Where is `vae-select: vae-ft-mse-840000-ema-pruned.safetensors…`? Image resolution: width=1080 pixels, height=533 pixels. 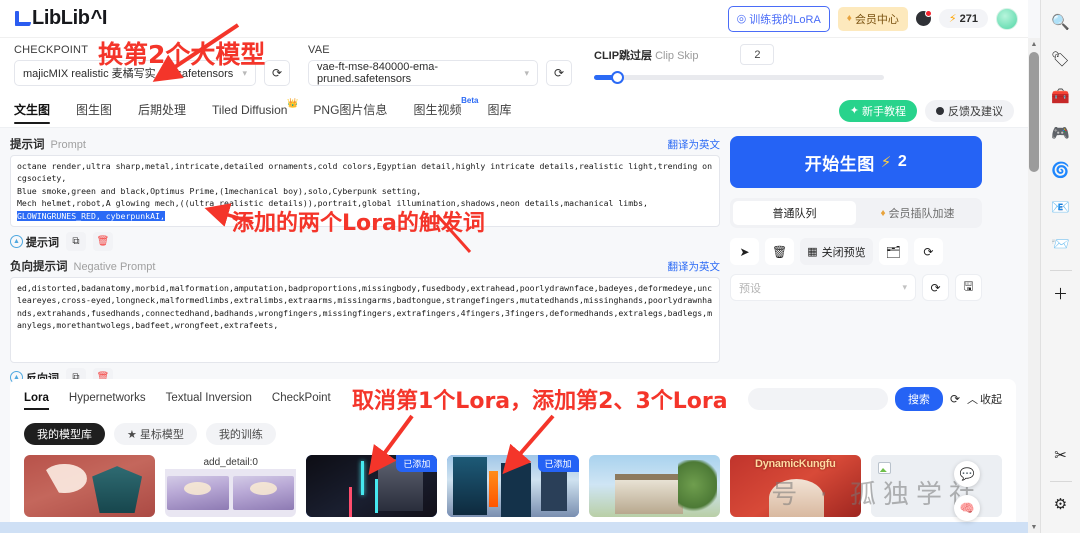
vae-select: vae-ft-mse-840000-ema-pruned.safetensors… is located at coordinates (423, 73).